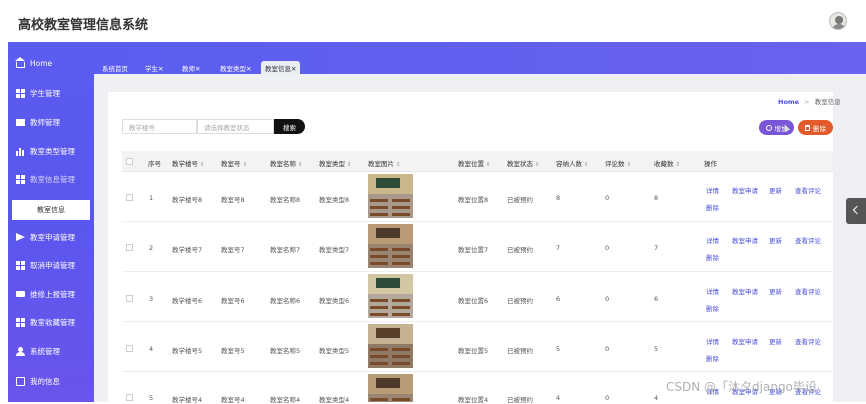 This screenshot has height=404, width=866. I want to click on sidebar-item-label: 教师管理, so click(45, 122).